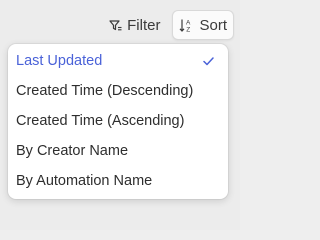 This screenshot has width=320, height=240. I want to click on sort-option-created-time-ascending: Created Time (Ascending), so click(118, 121).